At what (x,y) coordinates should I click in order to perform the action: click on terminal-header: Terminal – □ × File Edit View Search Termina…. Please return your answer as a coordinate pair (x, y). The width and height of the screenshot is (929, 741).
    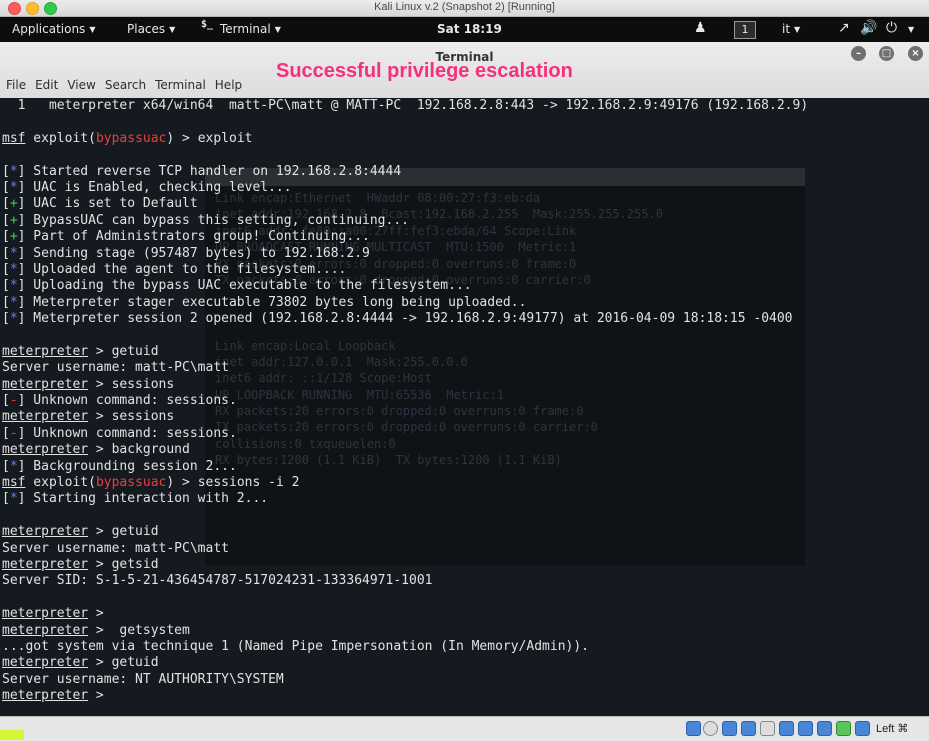
    Looking at the image, I should click on (464, 70).